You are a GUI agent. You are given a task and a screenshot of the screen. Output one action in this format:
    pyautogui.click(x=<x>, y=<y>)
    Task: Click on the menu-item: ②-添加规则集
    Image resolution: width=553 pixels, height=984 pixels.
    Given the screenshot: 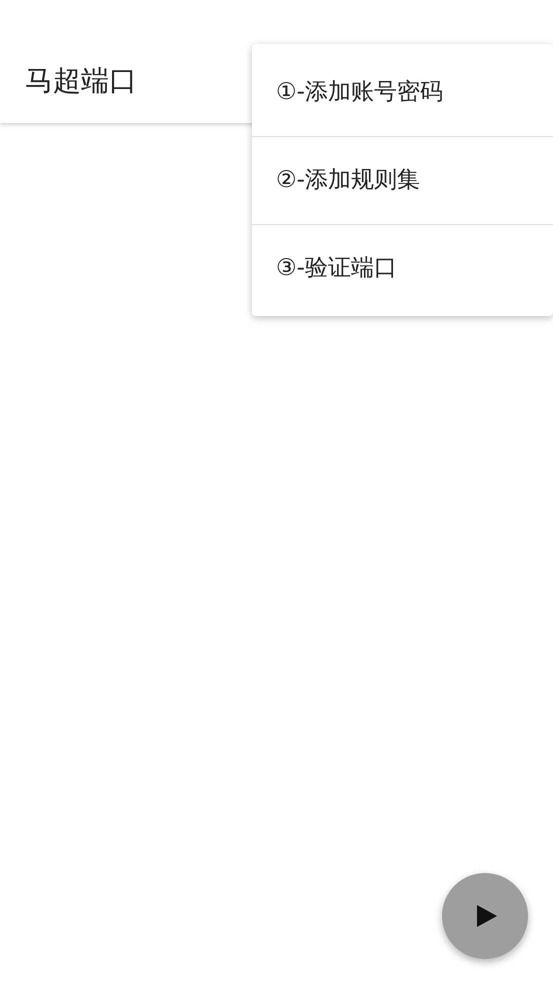 What is the action you would take?
    pyautogui.click(x=402, y=180)
    